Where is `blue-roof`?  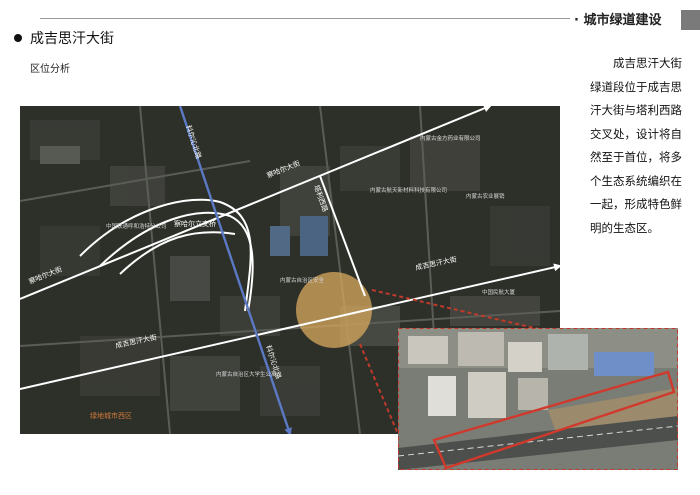
blue-roof is located at coordinates (624, 364).